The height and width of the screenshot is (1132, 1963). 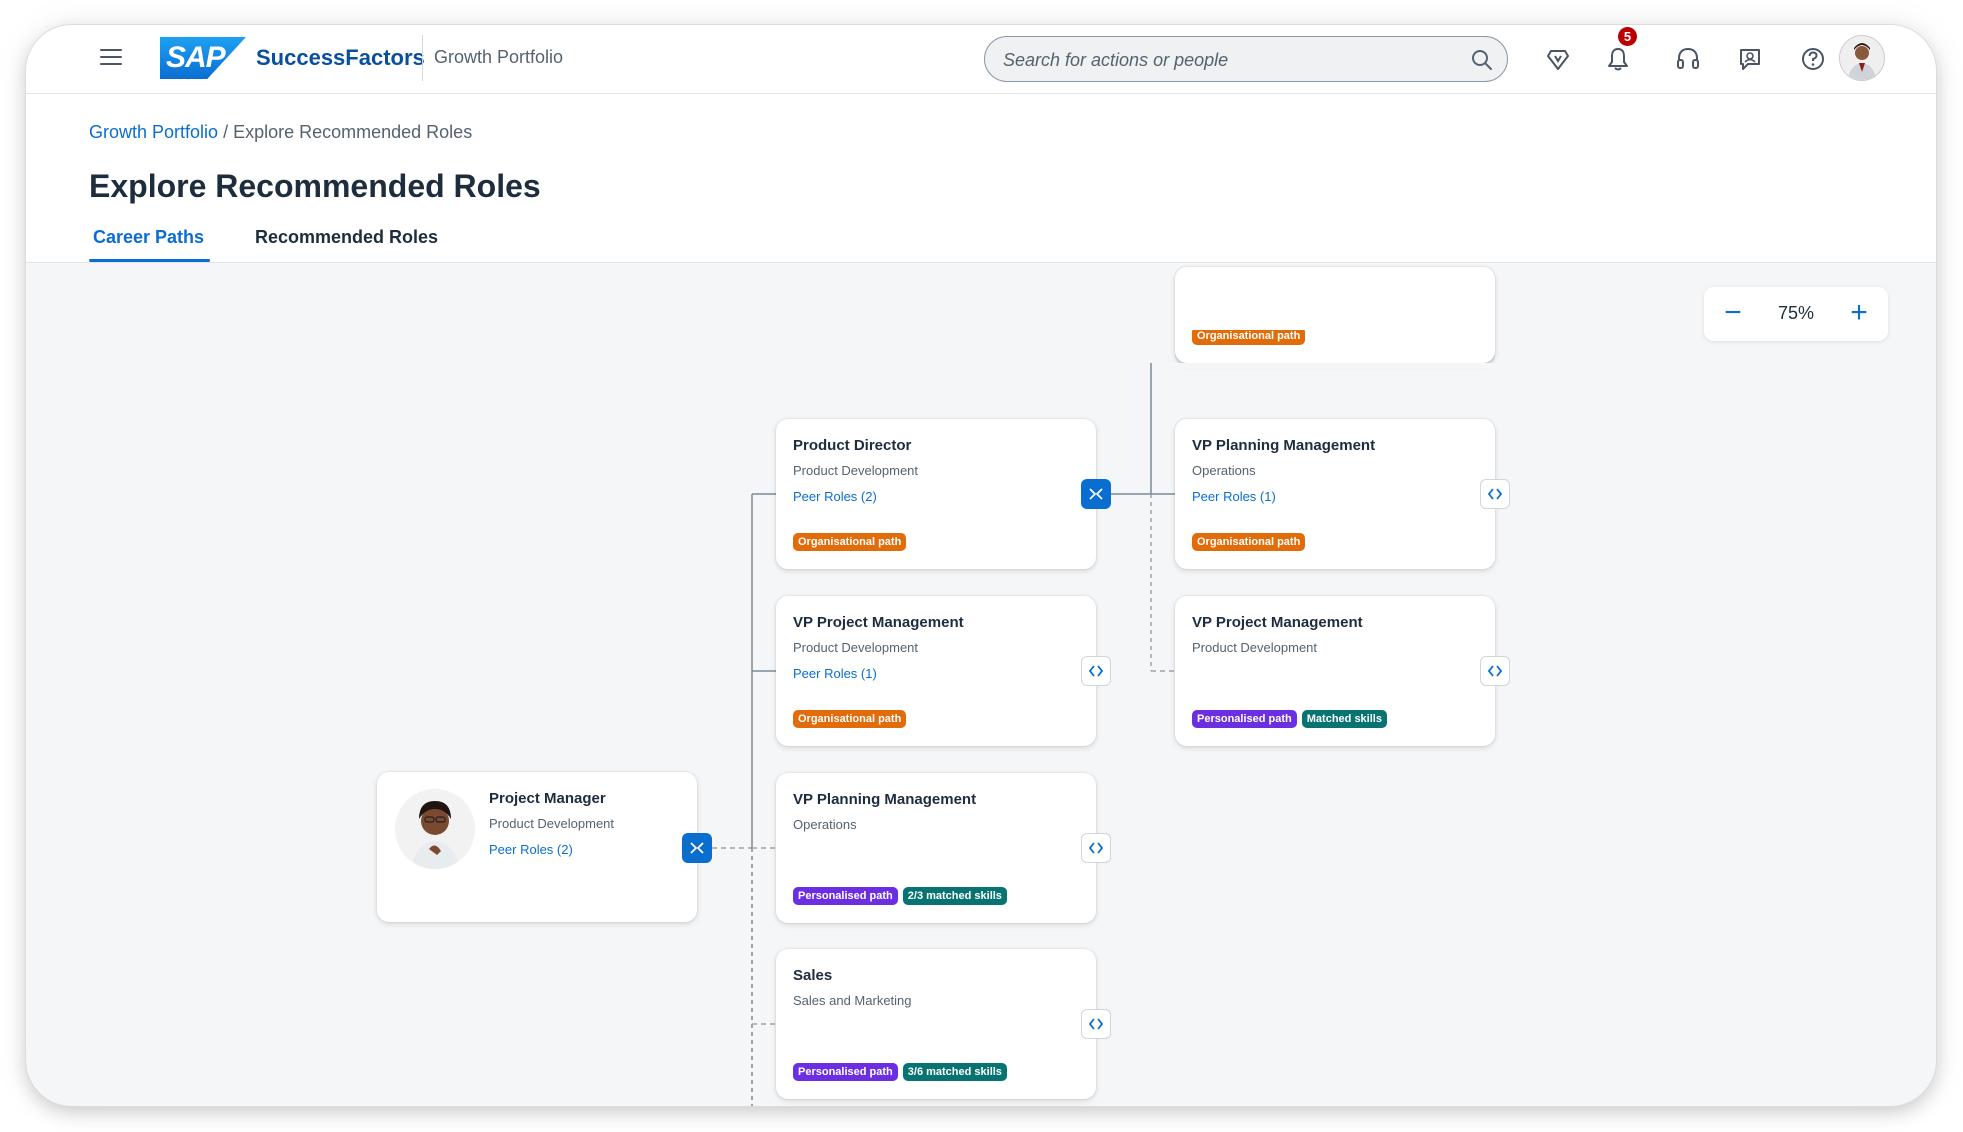 What do you see at coordinates (813, 975) in the screenshot?
I see `role-title: Sales` at bounding box center [813, 975].